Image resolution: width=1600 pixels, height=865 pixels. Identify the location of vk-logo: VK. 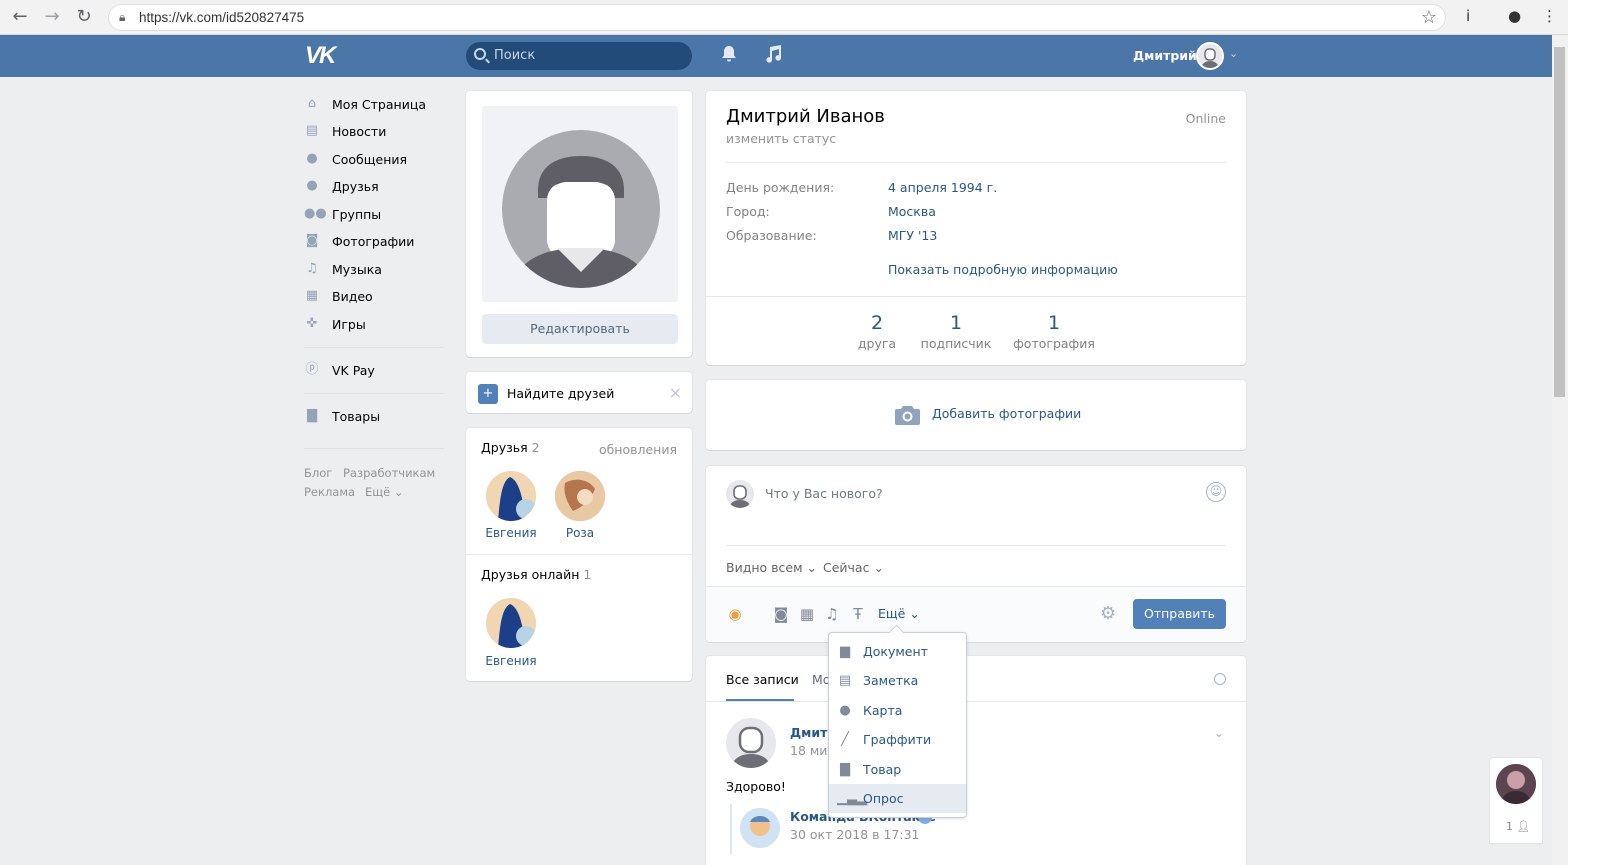
(320, 56).